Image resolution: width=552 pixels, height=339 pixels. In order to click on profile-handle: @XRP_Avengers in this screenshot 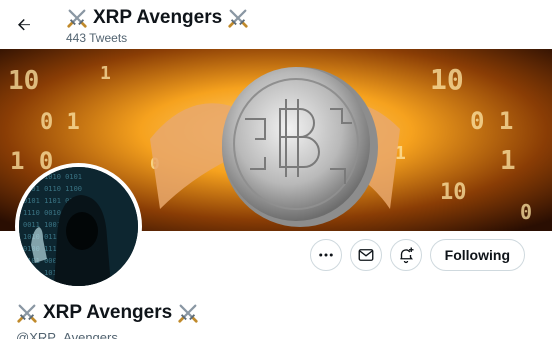, I will do `click(67, 334)`.